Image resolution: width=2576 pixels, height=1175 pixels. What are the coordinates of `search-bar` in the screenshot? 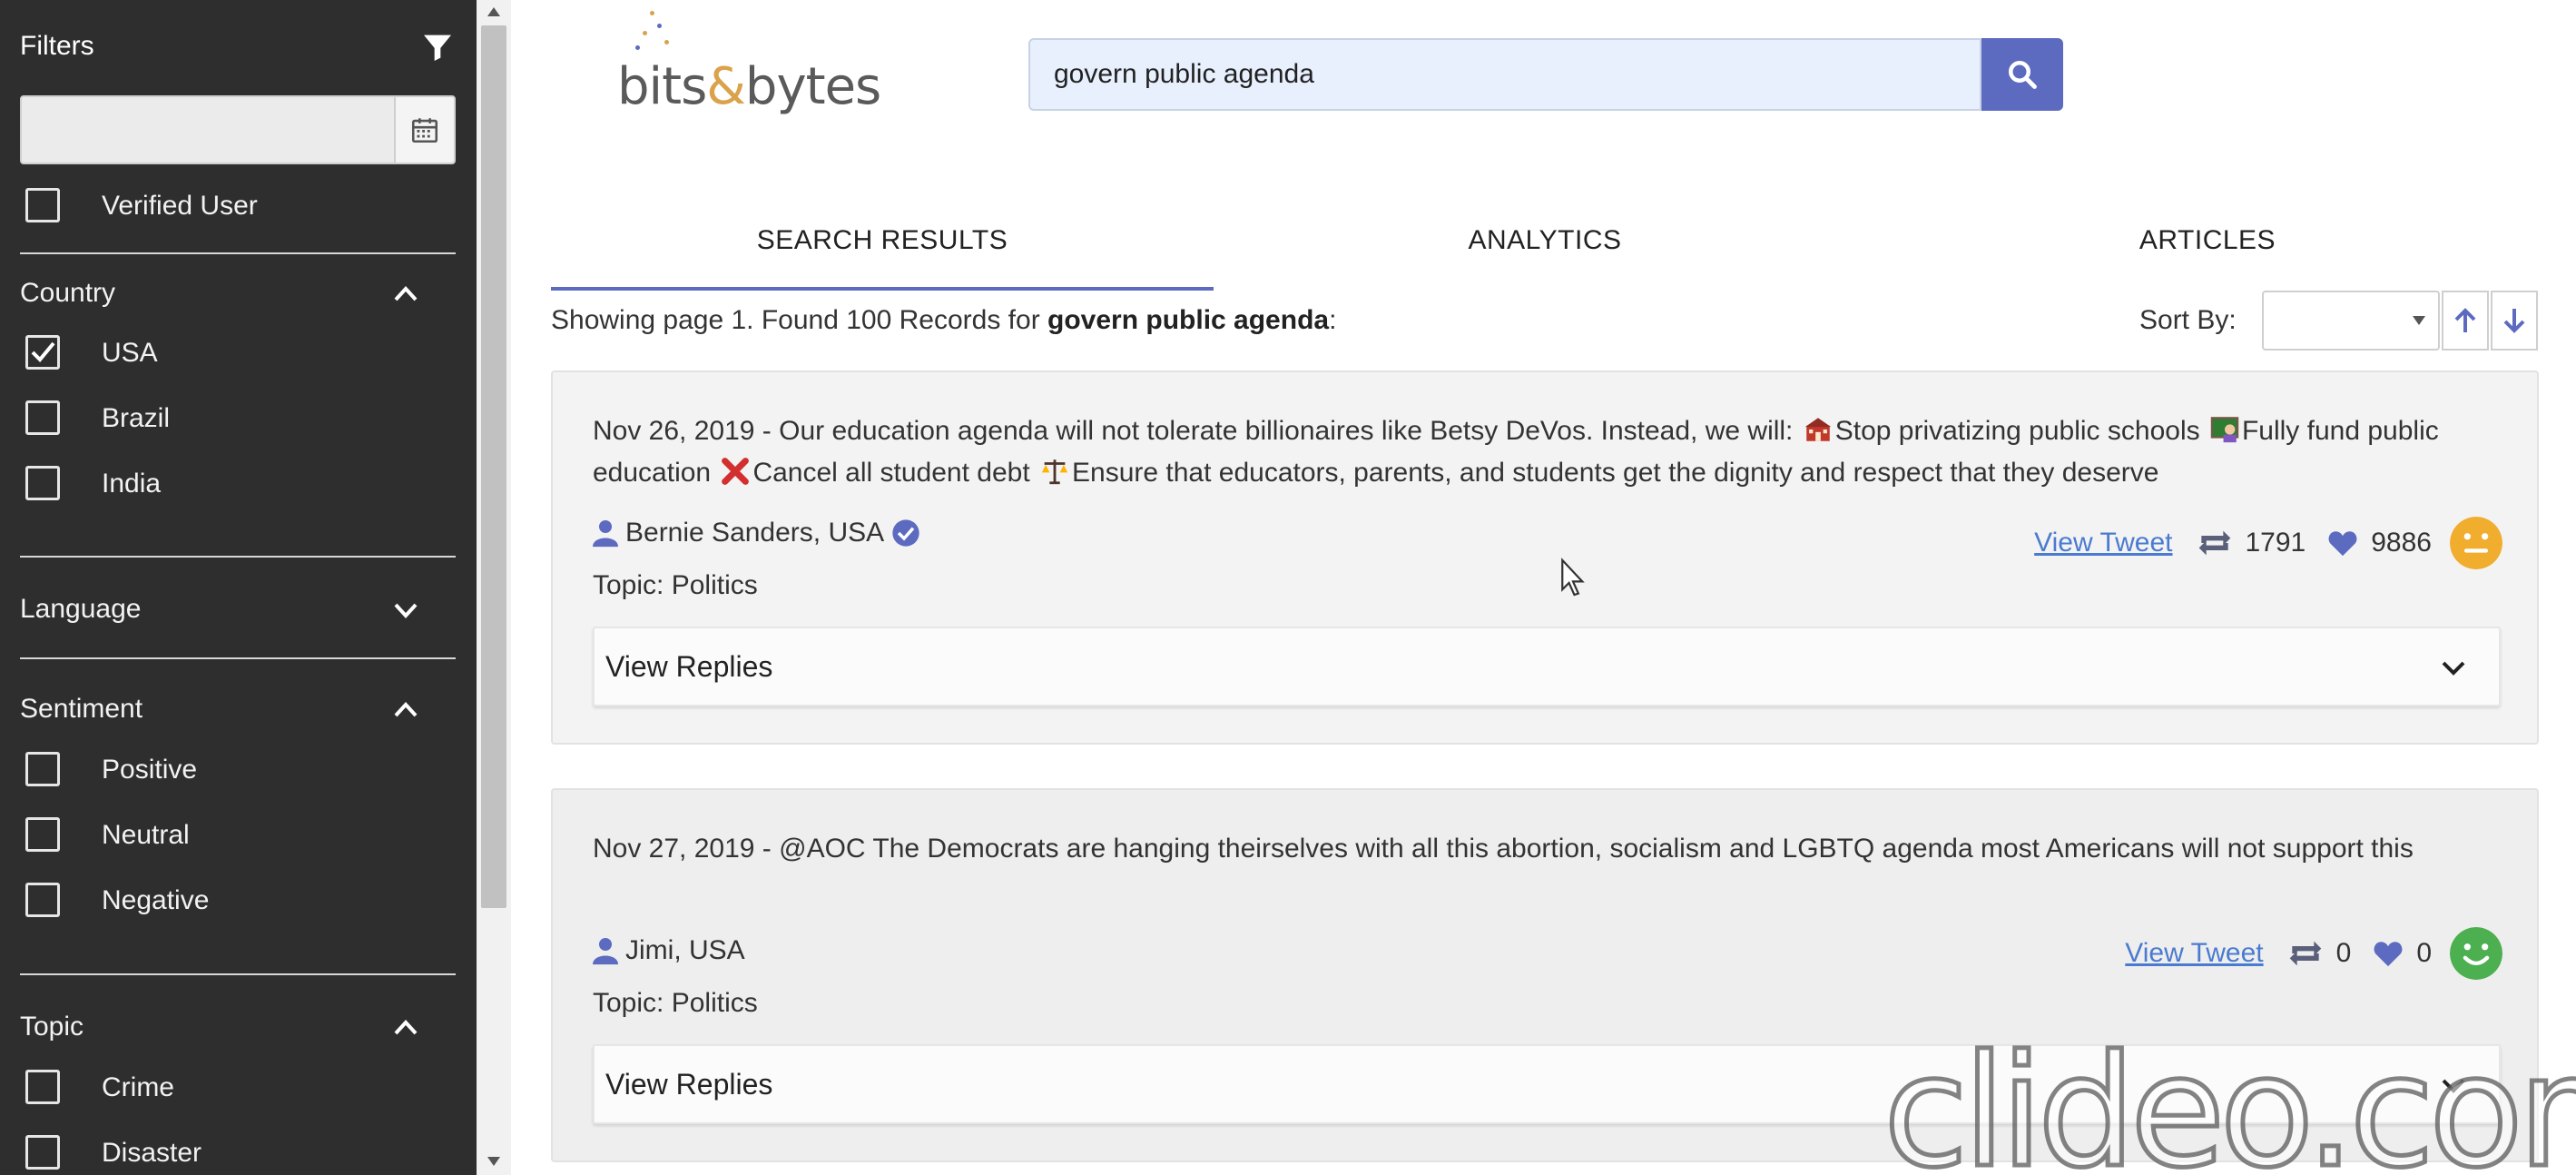 It's located at (1545, 74).